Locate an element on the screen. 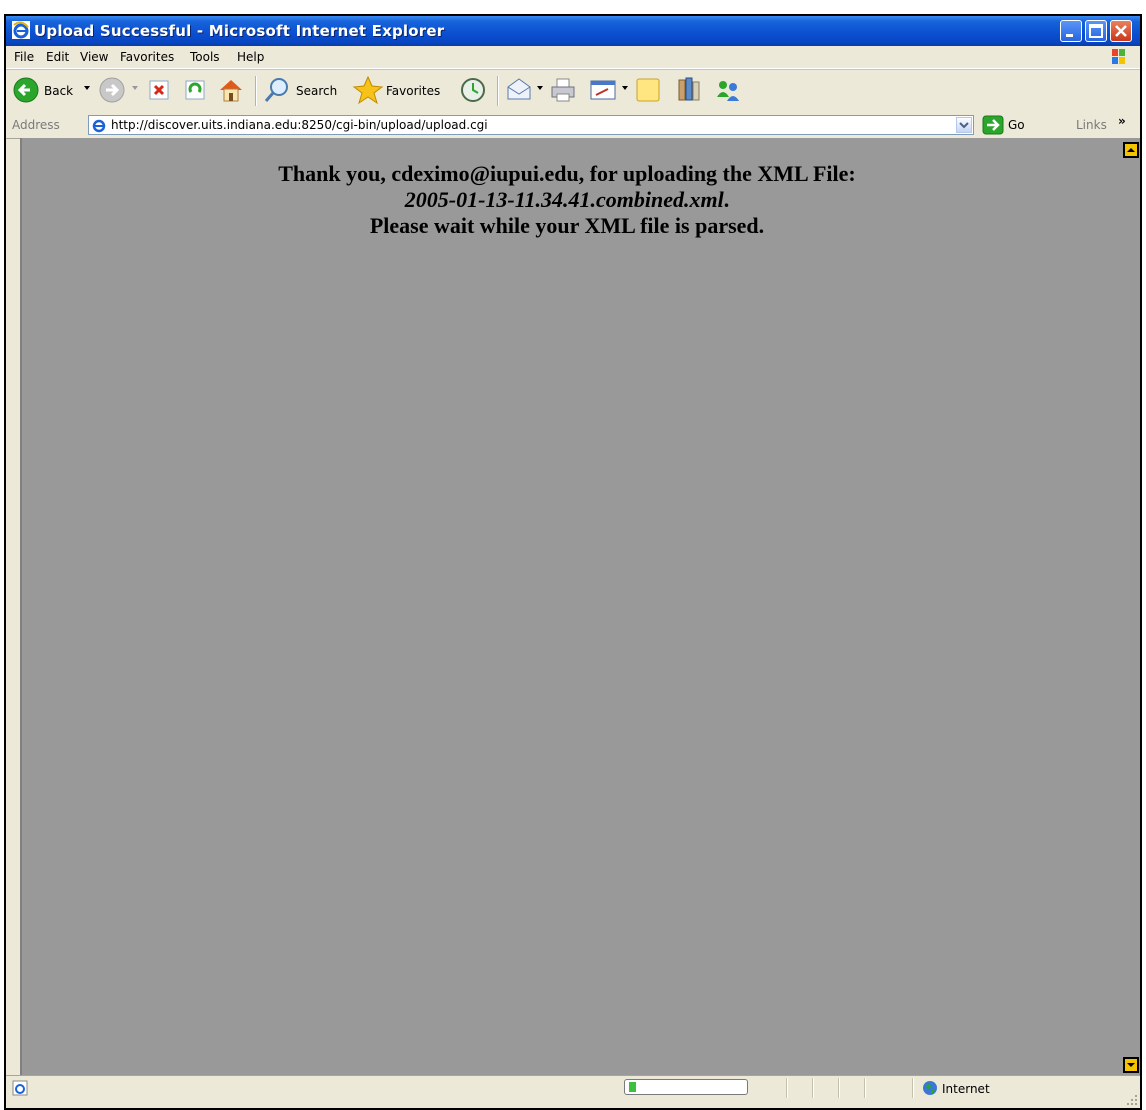 This screenshot has height=1110, width=1146. address-bar: Address Go Links » is located at coordinates (573, 125).